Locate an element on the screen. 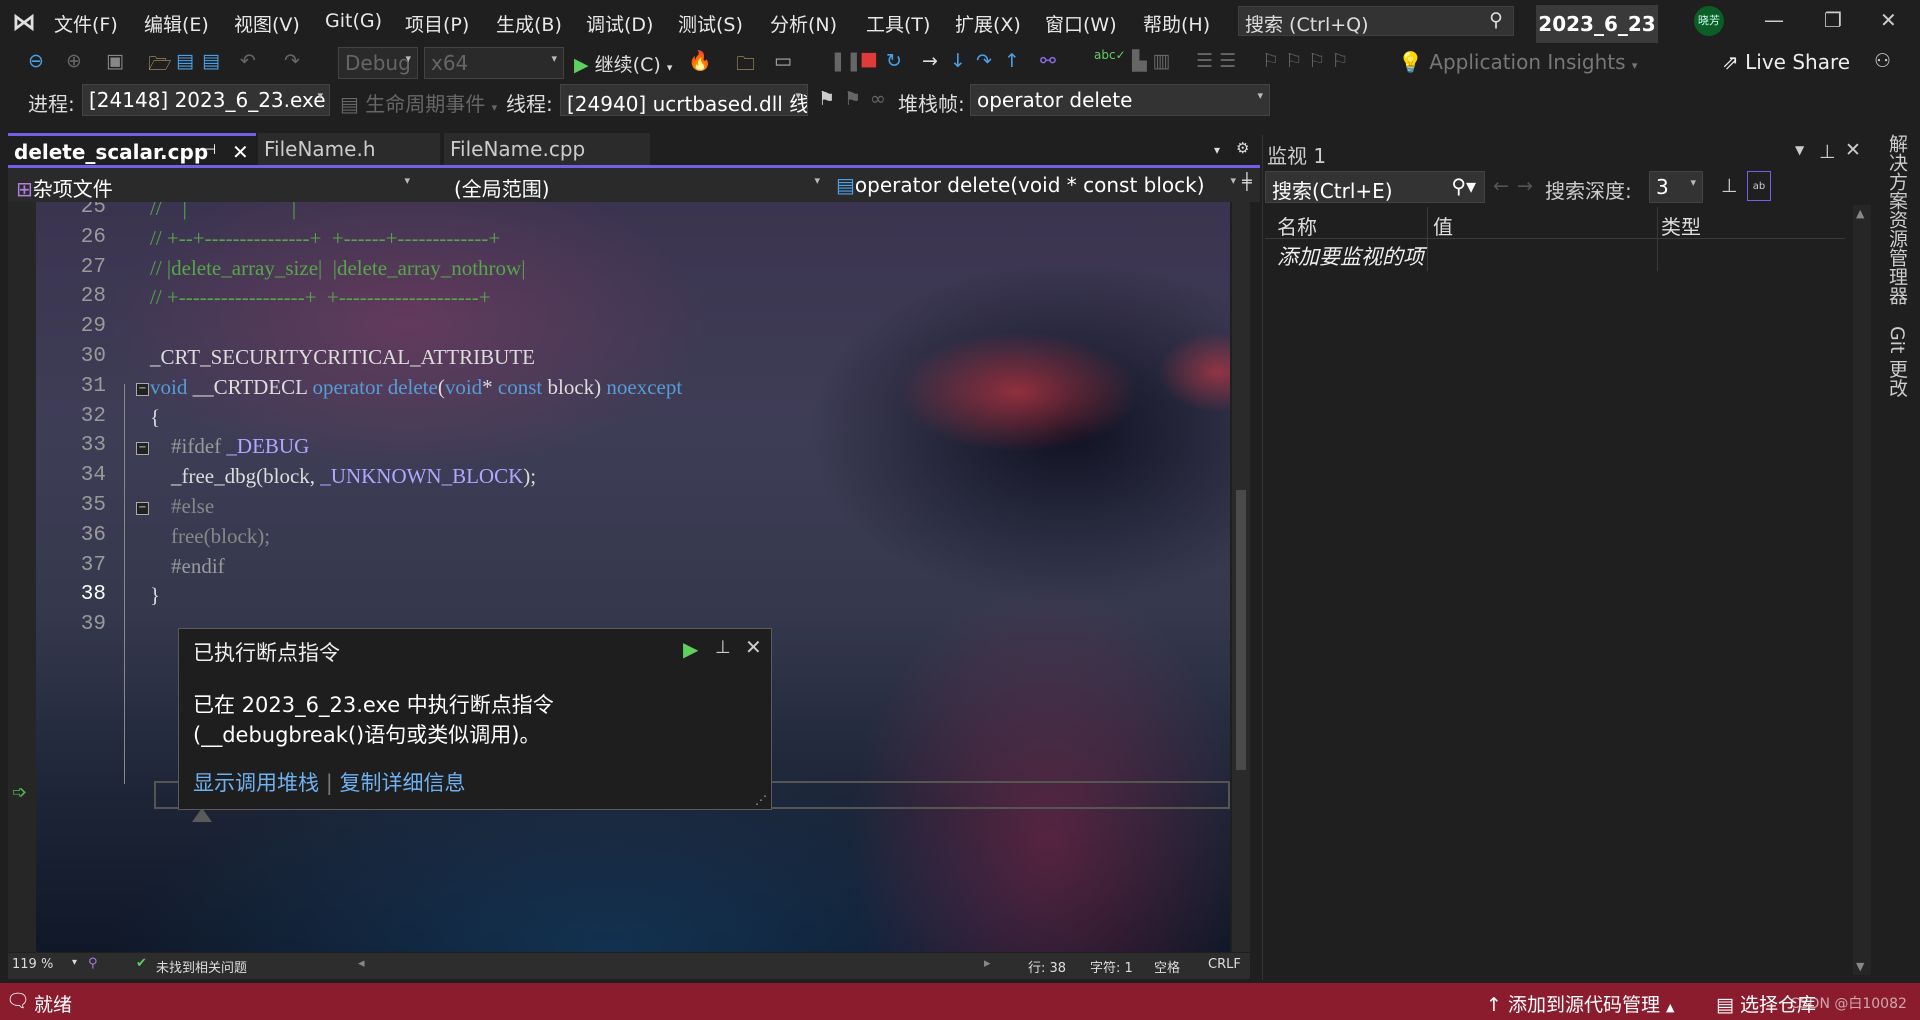  configuration-dropdown: Debug ▾ is located at coordinates (378, 63).